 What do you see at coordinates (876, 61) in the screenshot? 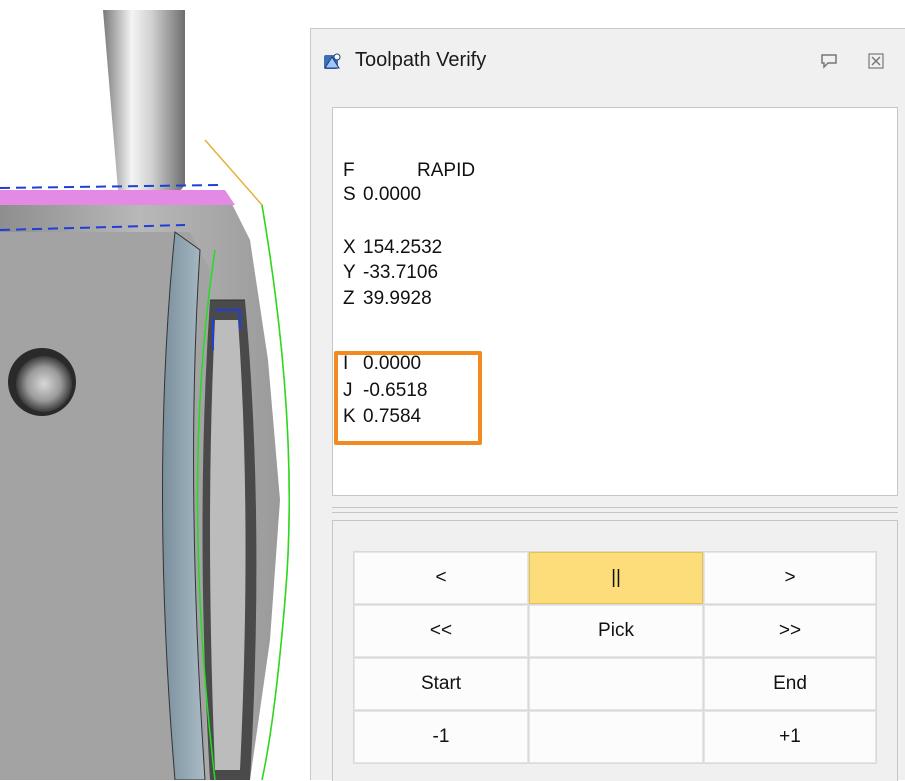
I see `close-icon` at bounding box center [876, 61].